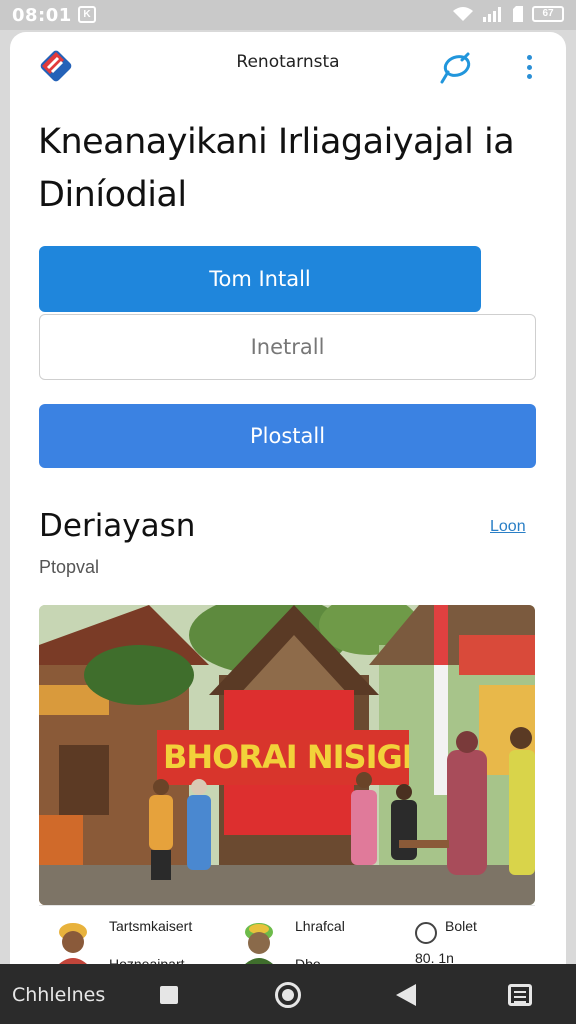 This screenshot has height=1024, width=576. I want to click on system-nav-bar: Chhlelnes, so click(288, 994).